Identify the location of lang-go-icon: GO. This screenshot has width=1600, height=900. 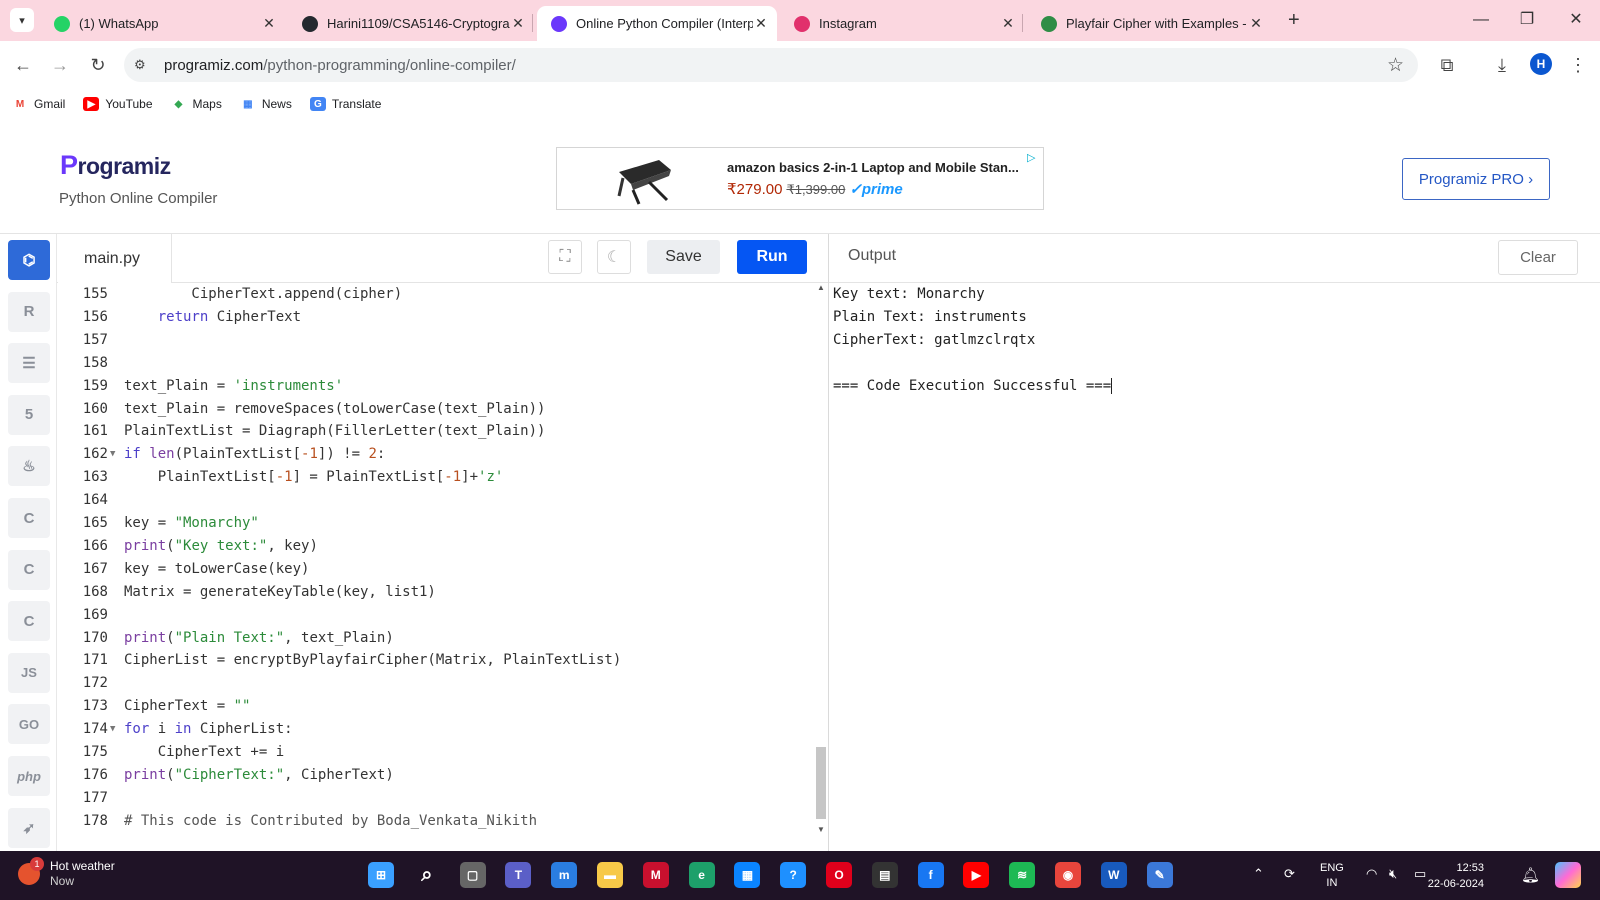
(29, 724).